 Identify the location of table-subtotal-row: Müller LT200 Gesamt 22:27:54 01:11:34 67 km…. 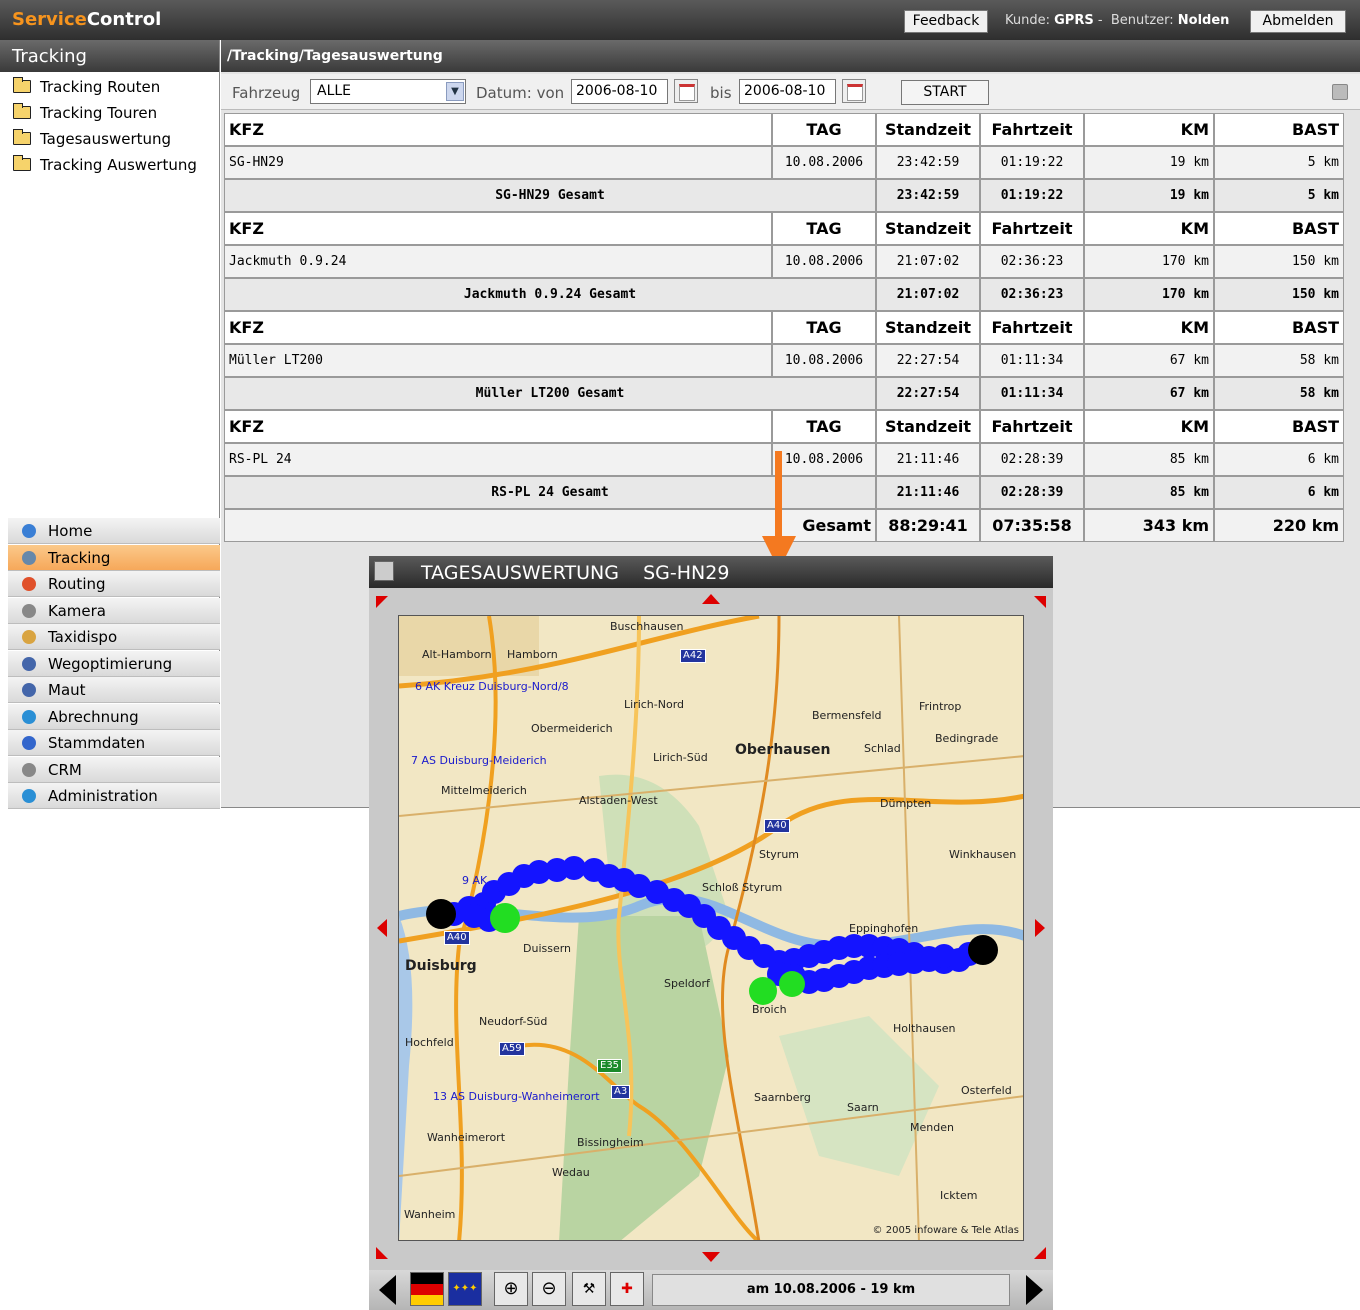
(784, 393).